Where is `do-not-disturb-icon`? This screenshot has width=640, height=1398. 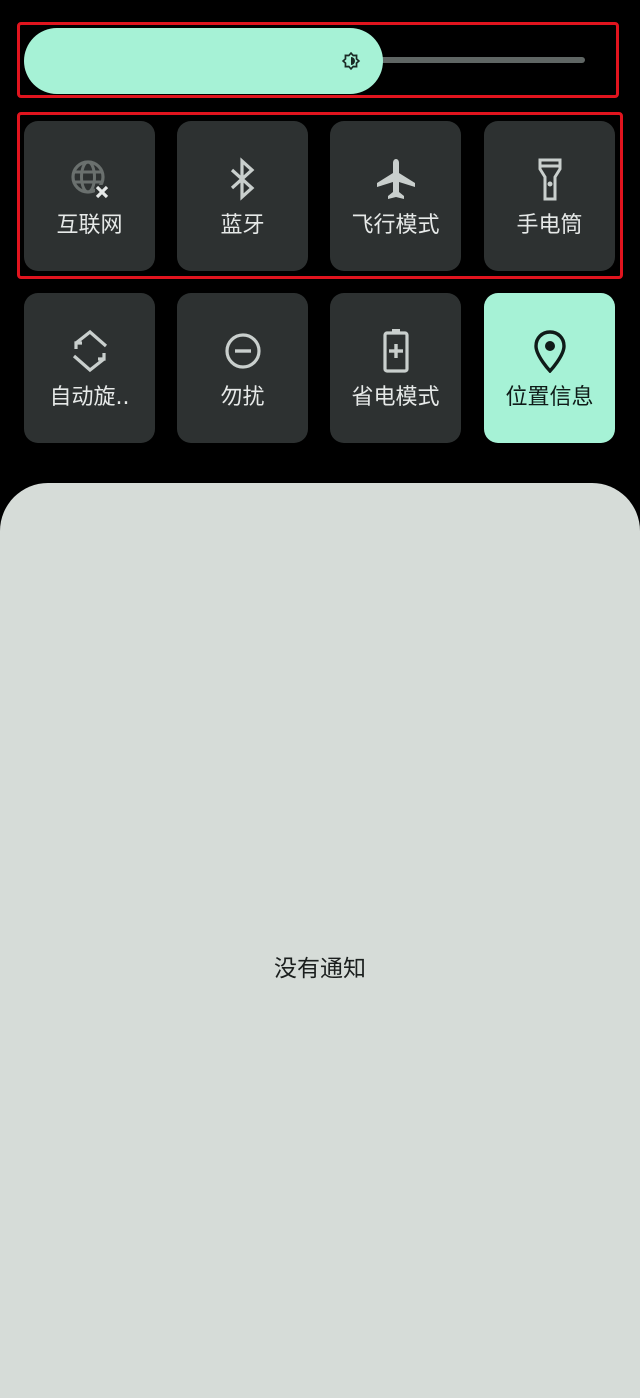 do-not-disturb-icon is located at coordinates (242, 351).